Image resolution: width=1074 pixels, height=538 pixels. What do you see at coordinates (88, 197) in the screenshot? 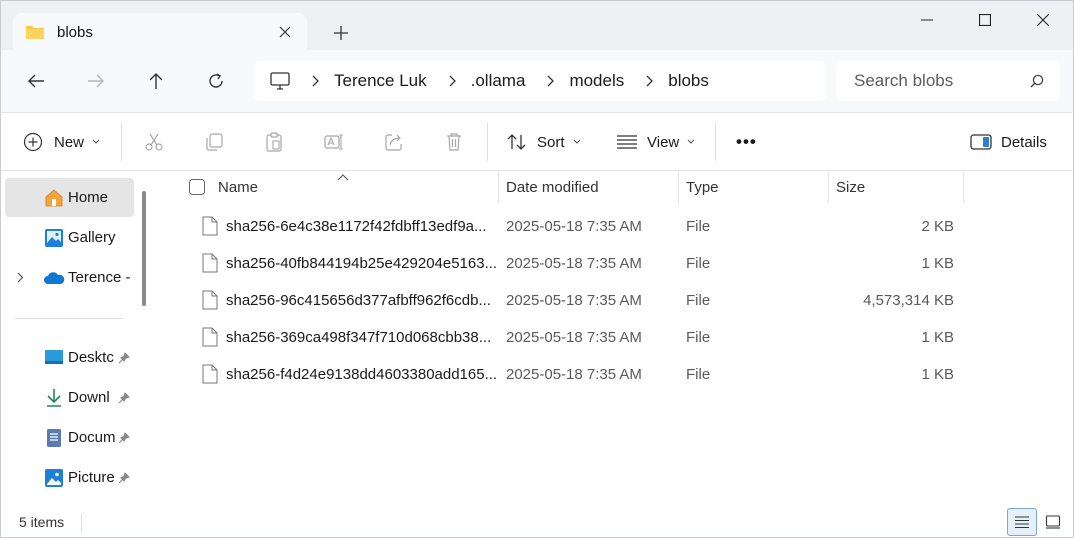
I see `sidebar-item-label: Home` at bounding box center [88, 197].